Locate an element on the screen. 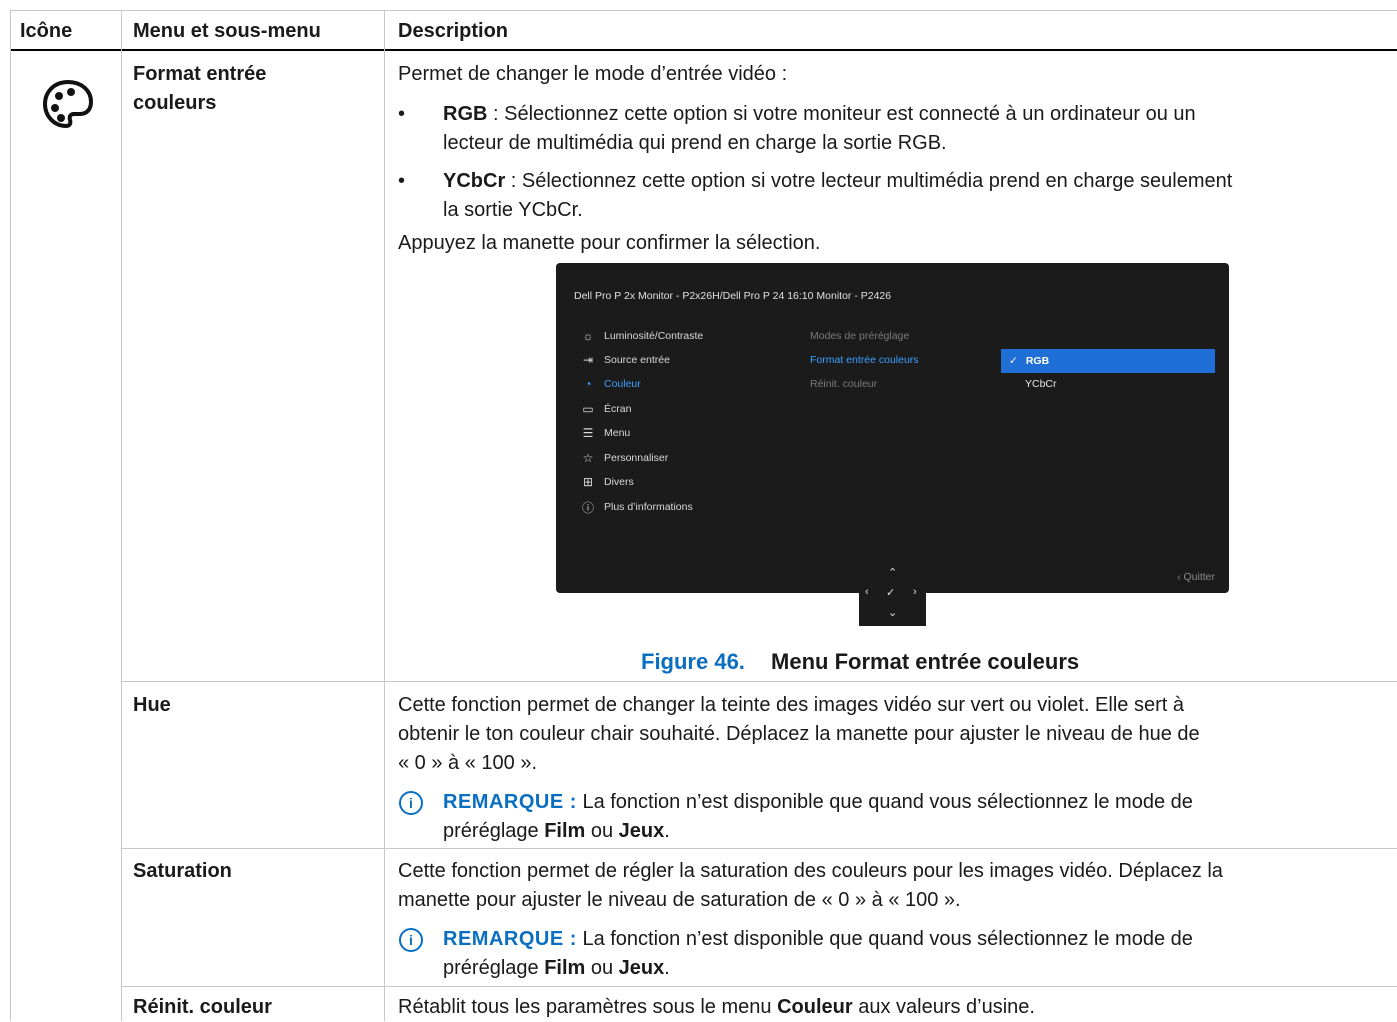 This screenshot has width=1397, height=1022. osd-sub-reinit-couleur: Réinit. couleur is located at coordinates (844, 384).